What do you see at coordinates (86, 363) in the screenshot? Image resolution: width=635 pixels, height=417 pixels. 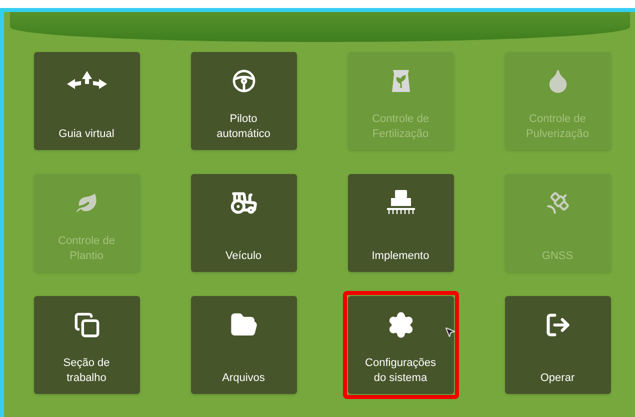 I see `tile-label: Seção de` at bounding box center [86, 363].